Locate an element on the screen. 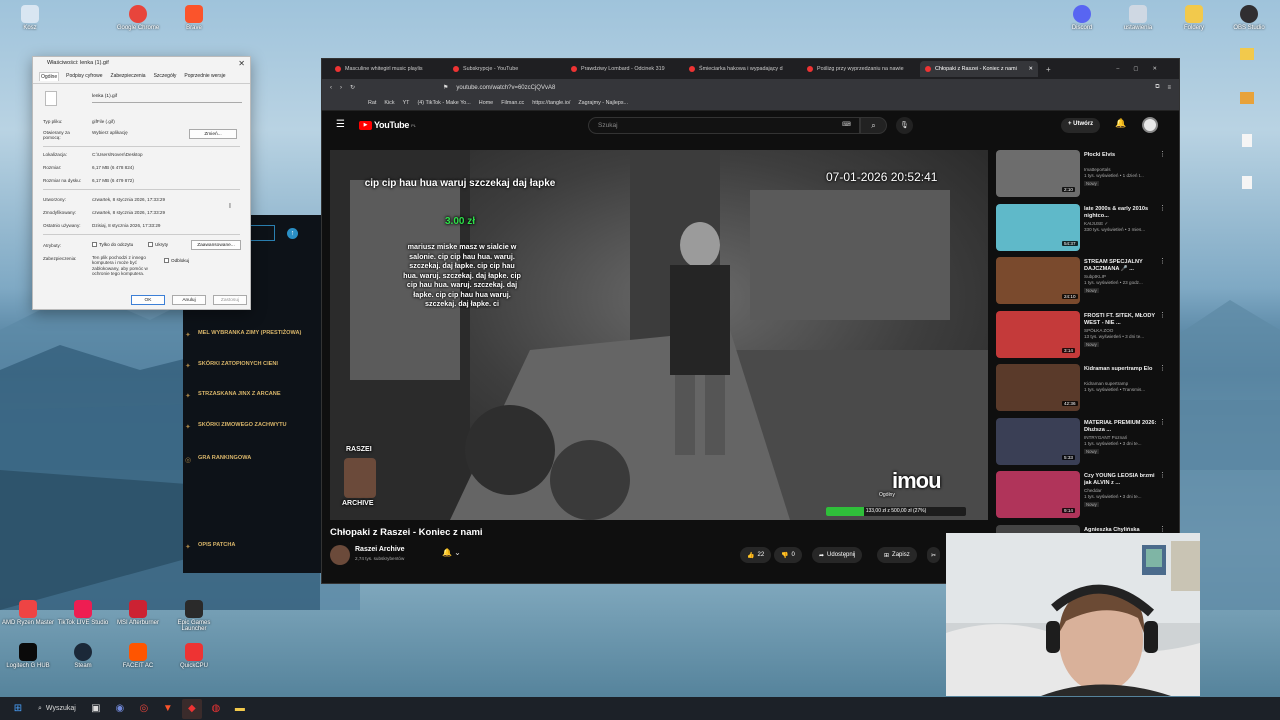 The height and width of the screenshot is (720, 1280). launcher-menu-item: ✦ STRZASKANA JINX Z ARCANE is located at coordinates (233, 395).